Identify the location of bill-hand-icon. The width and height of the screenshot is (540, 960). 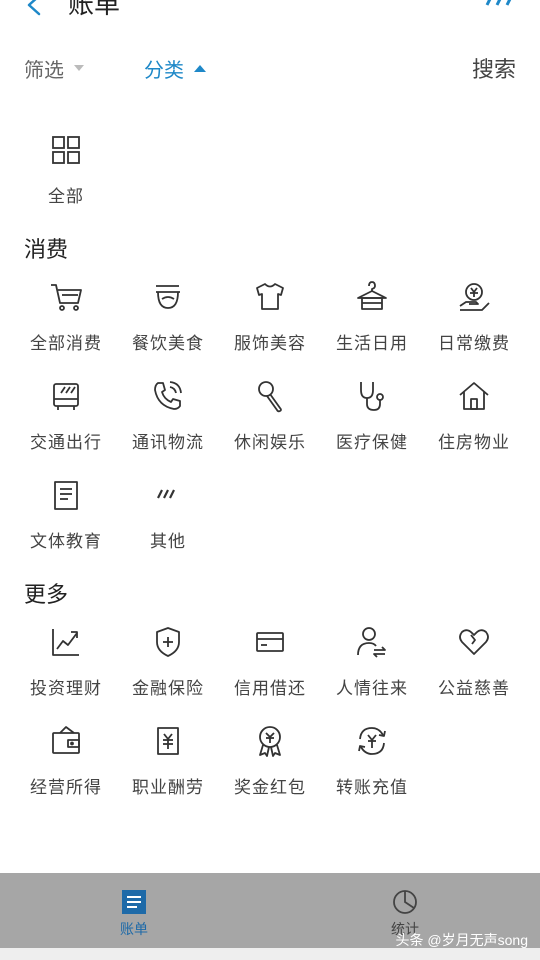
(474, 297).